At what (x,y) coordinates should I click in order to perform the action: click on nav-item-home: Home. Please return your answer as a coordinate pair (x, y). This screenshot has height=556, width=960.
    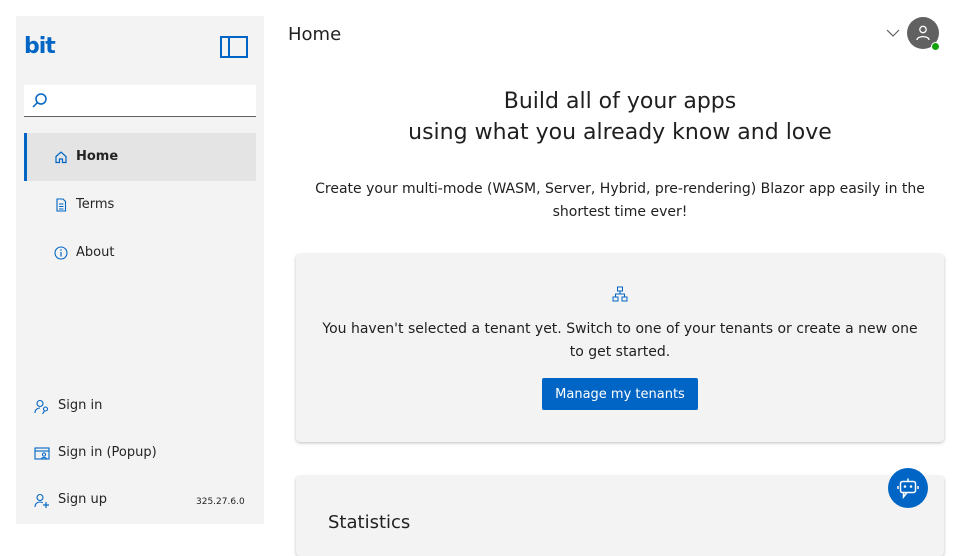
    Looking at the image, I should click on (140, 157).